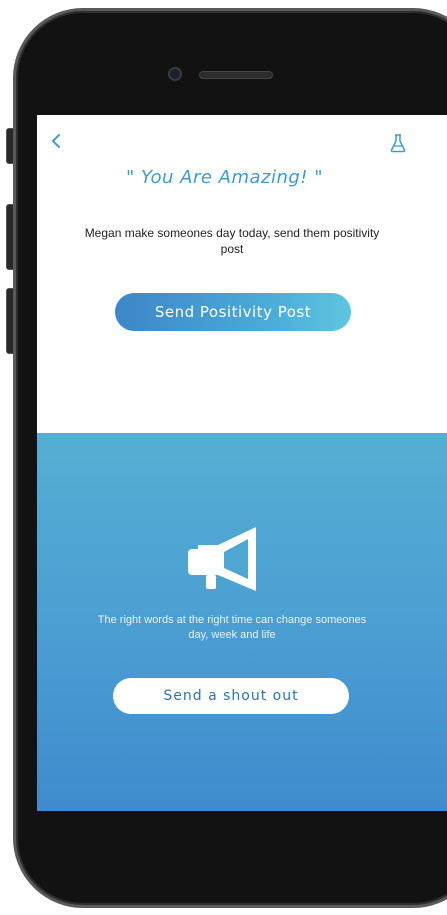 The image size is (447, 915). What do you see at coordinates (231, 696) in the screenshot?
I see `send-shout-out-button: Send a shout out` at bounding box center [231, 696].